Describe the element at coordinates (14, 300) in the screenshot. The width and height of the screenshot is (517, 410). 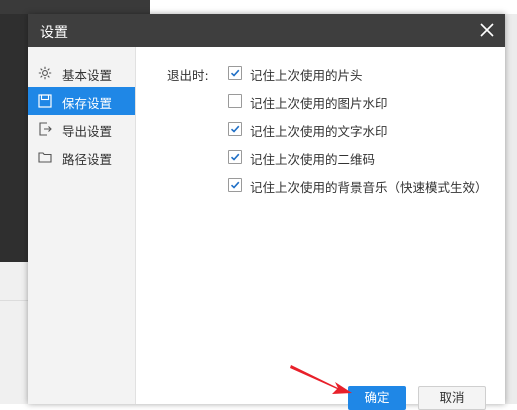
I see `background-divider` at that location.